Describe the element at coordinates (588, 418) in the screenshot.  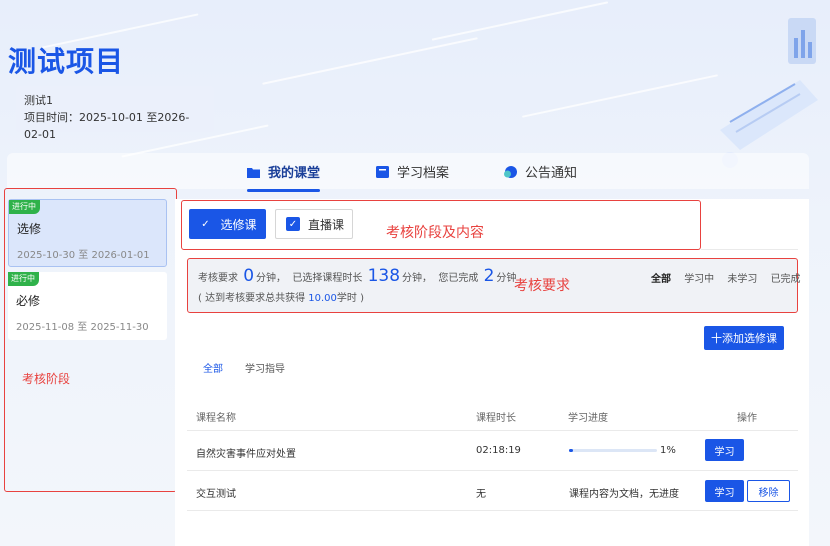
I see `col-header-progress: 学习进度` at that location.